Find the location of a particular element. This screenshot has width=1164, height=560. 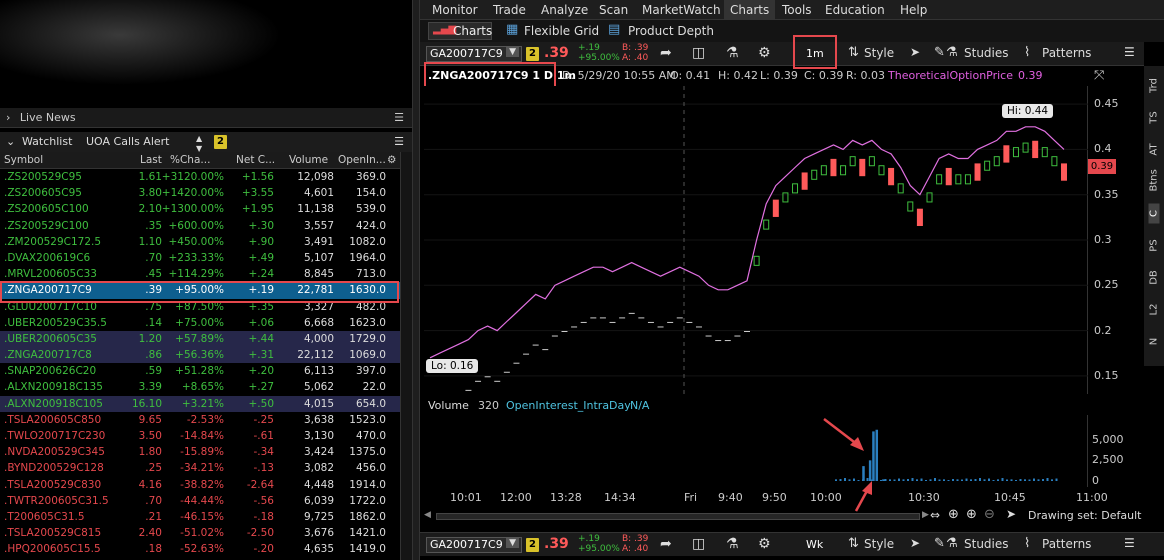

pan-icon: ⊕ is located at coordinates (953, 514).